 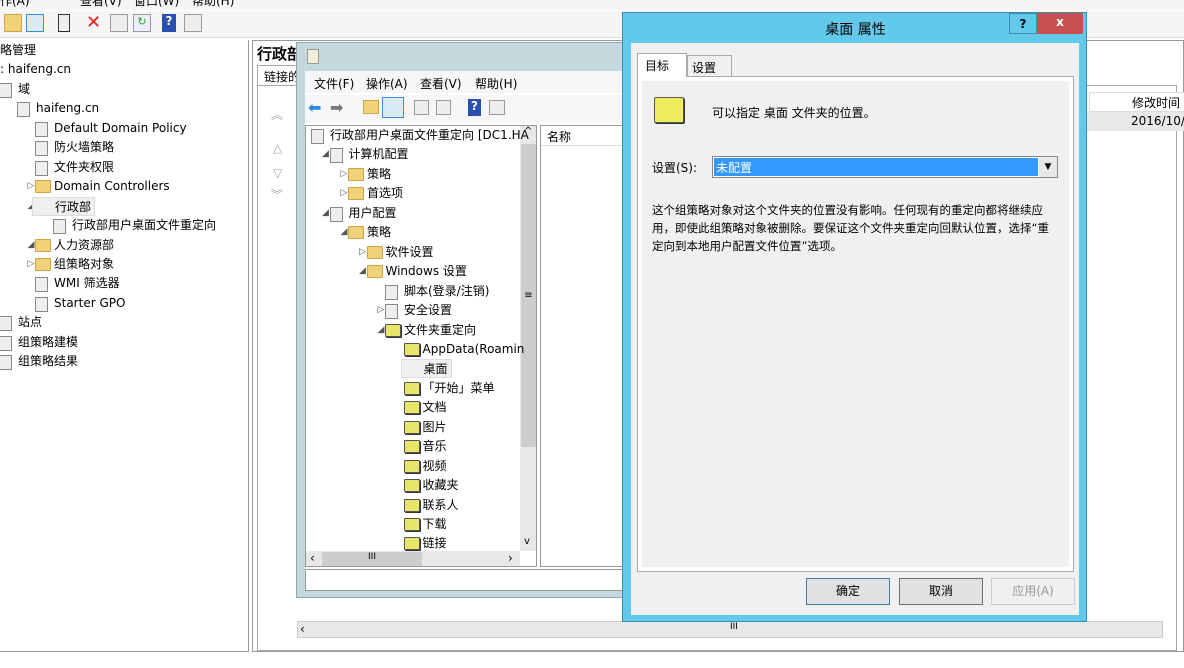 I want to click on tree-item: 音乐, so click(x=435, y=446).